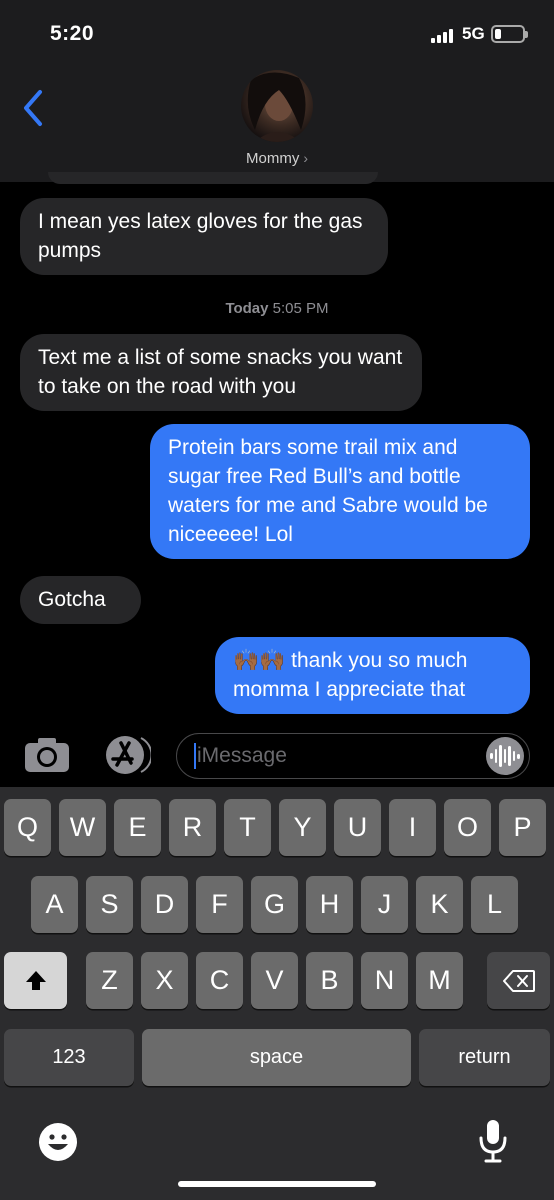  I want to click on text-cursor, so click(195, 756).